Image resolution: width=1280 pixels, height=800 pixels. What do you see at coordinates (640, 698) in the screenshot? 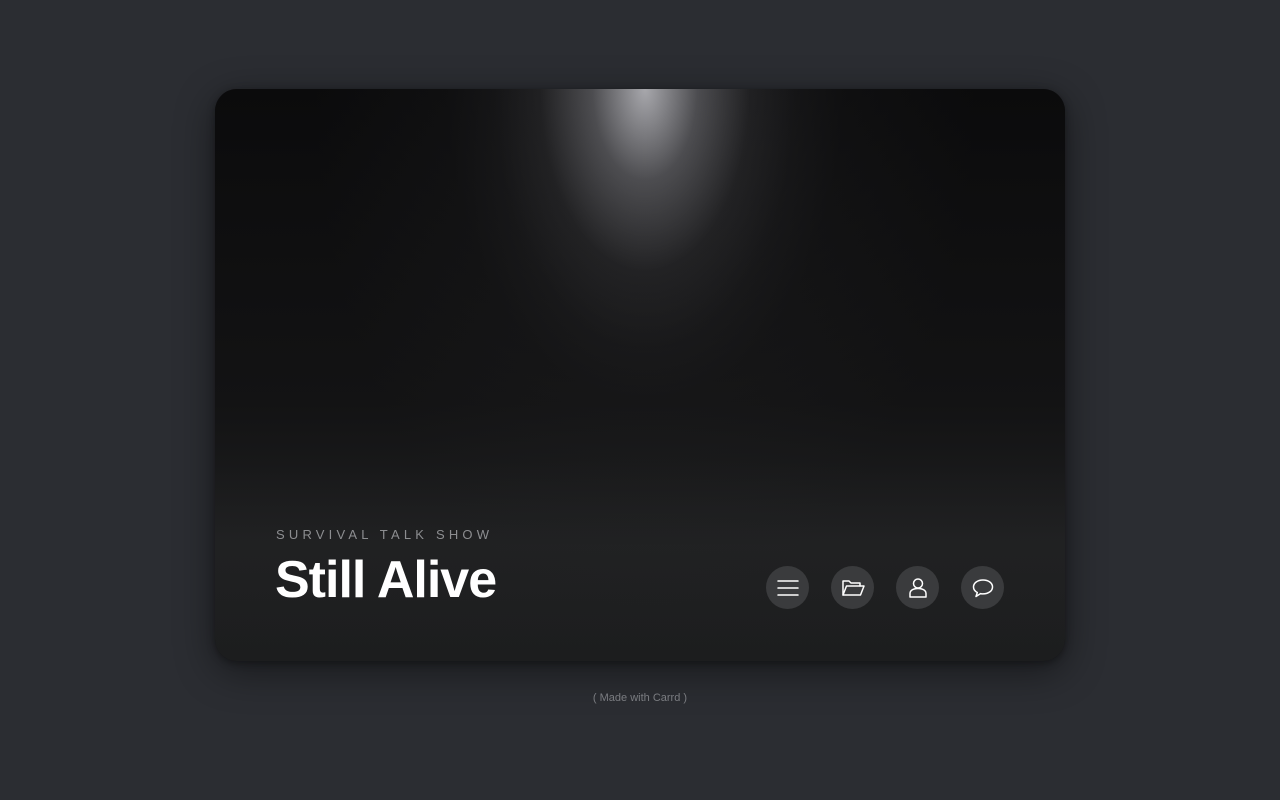
I see `made-with-carrd-link: ( Made with Carrd )` at bounding box center [640, 698].